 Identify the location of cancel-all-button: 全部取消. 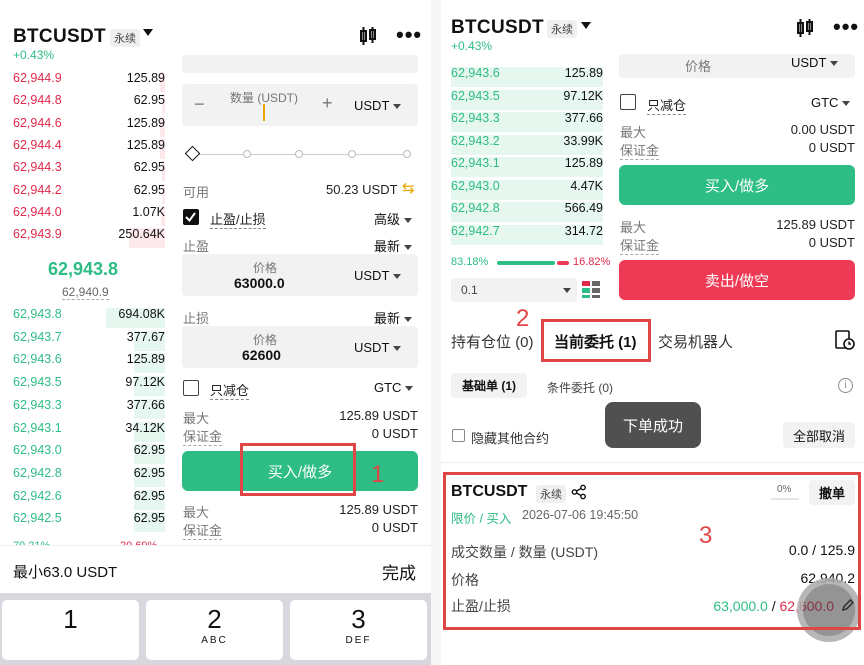
(819, 435).